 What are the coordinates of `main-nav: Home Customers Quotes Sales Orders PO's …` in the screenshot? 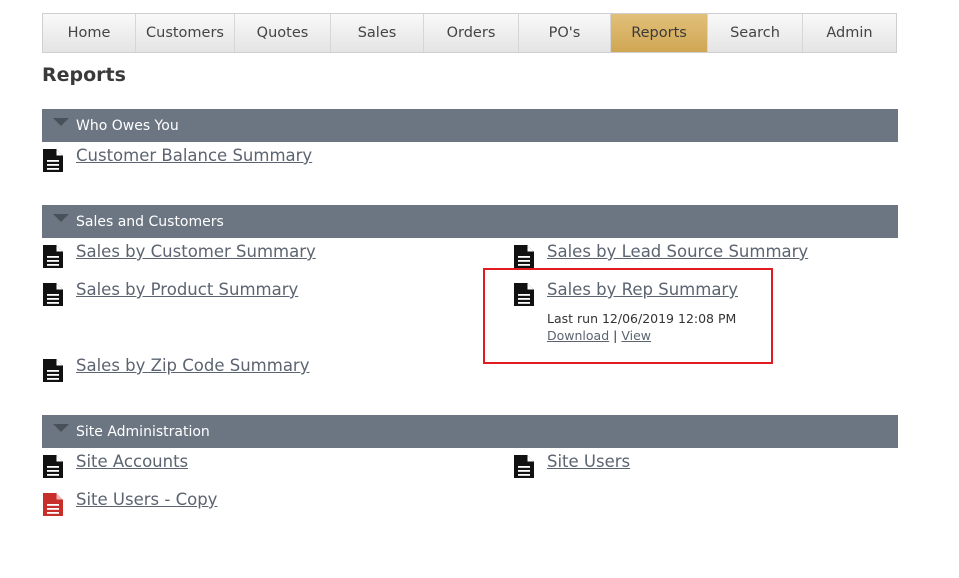 It's located at (469, 33).